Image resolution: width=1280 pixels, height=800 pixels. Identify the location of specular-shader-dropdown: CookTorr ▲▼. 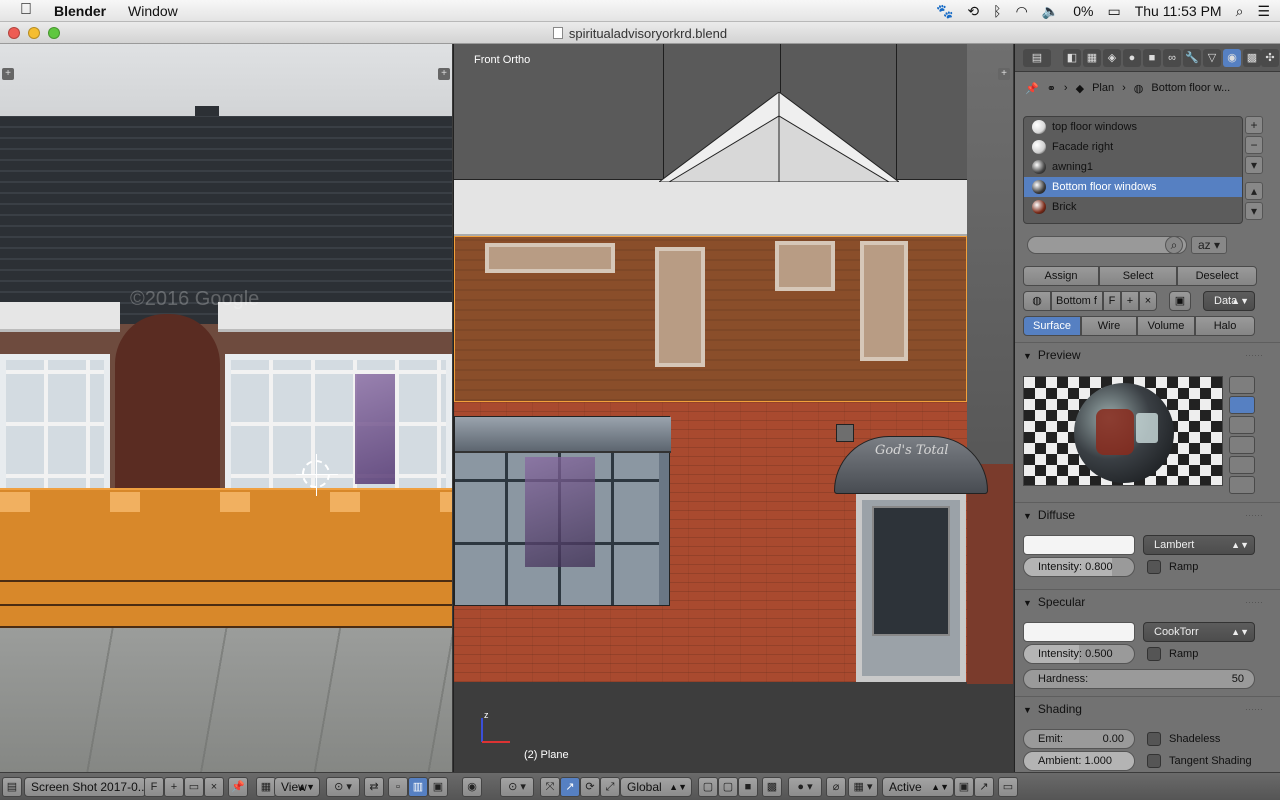
(1199, 632).